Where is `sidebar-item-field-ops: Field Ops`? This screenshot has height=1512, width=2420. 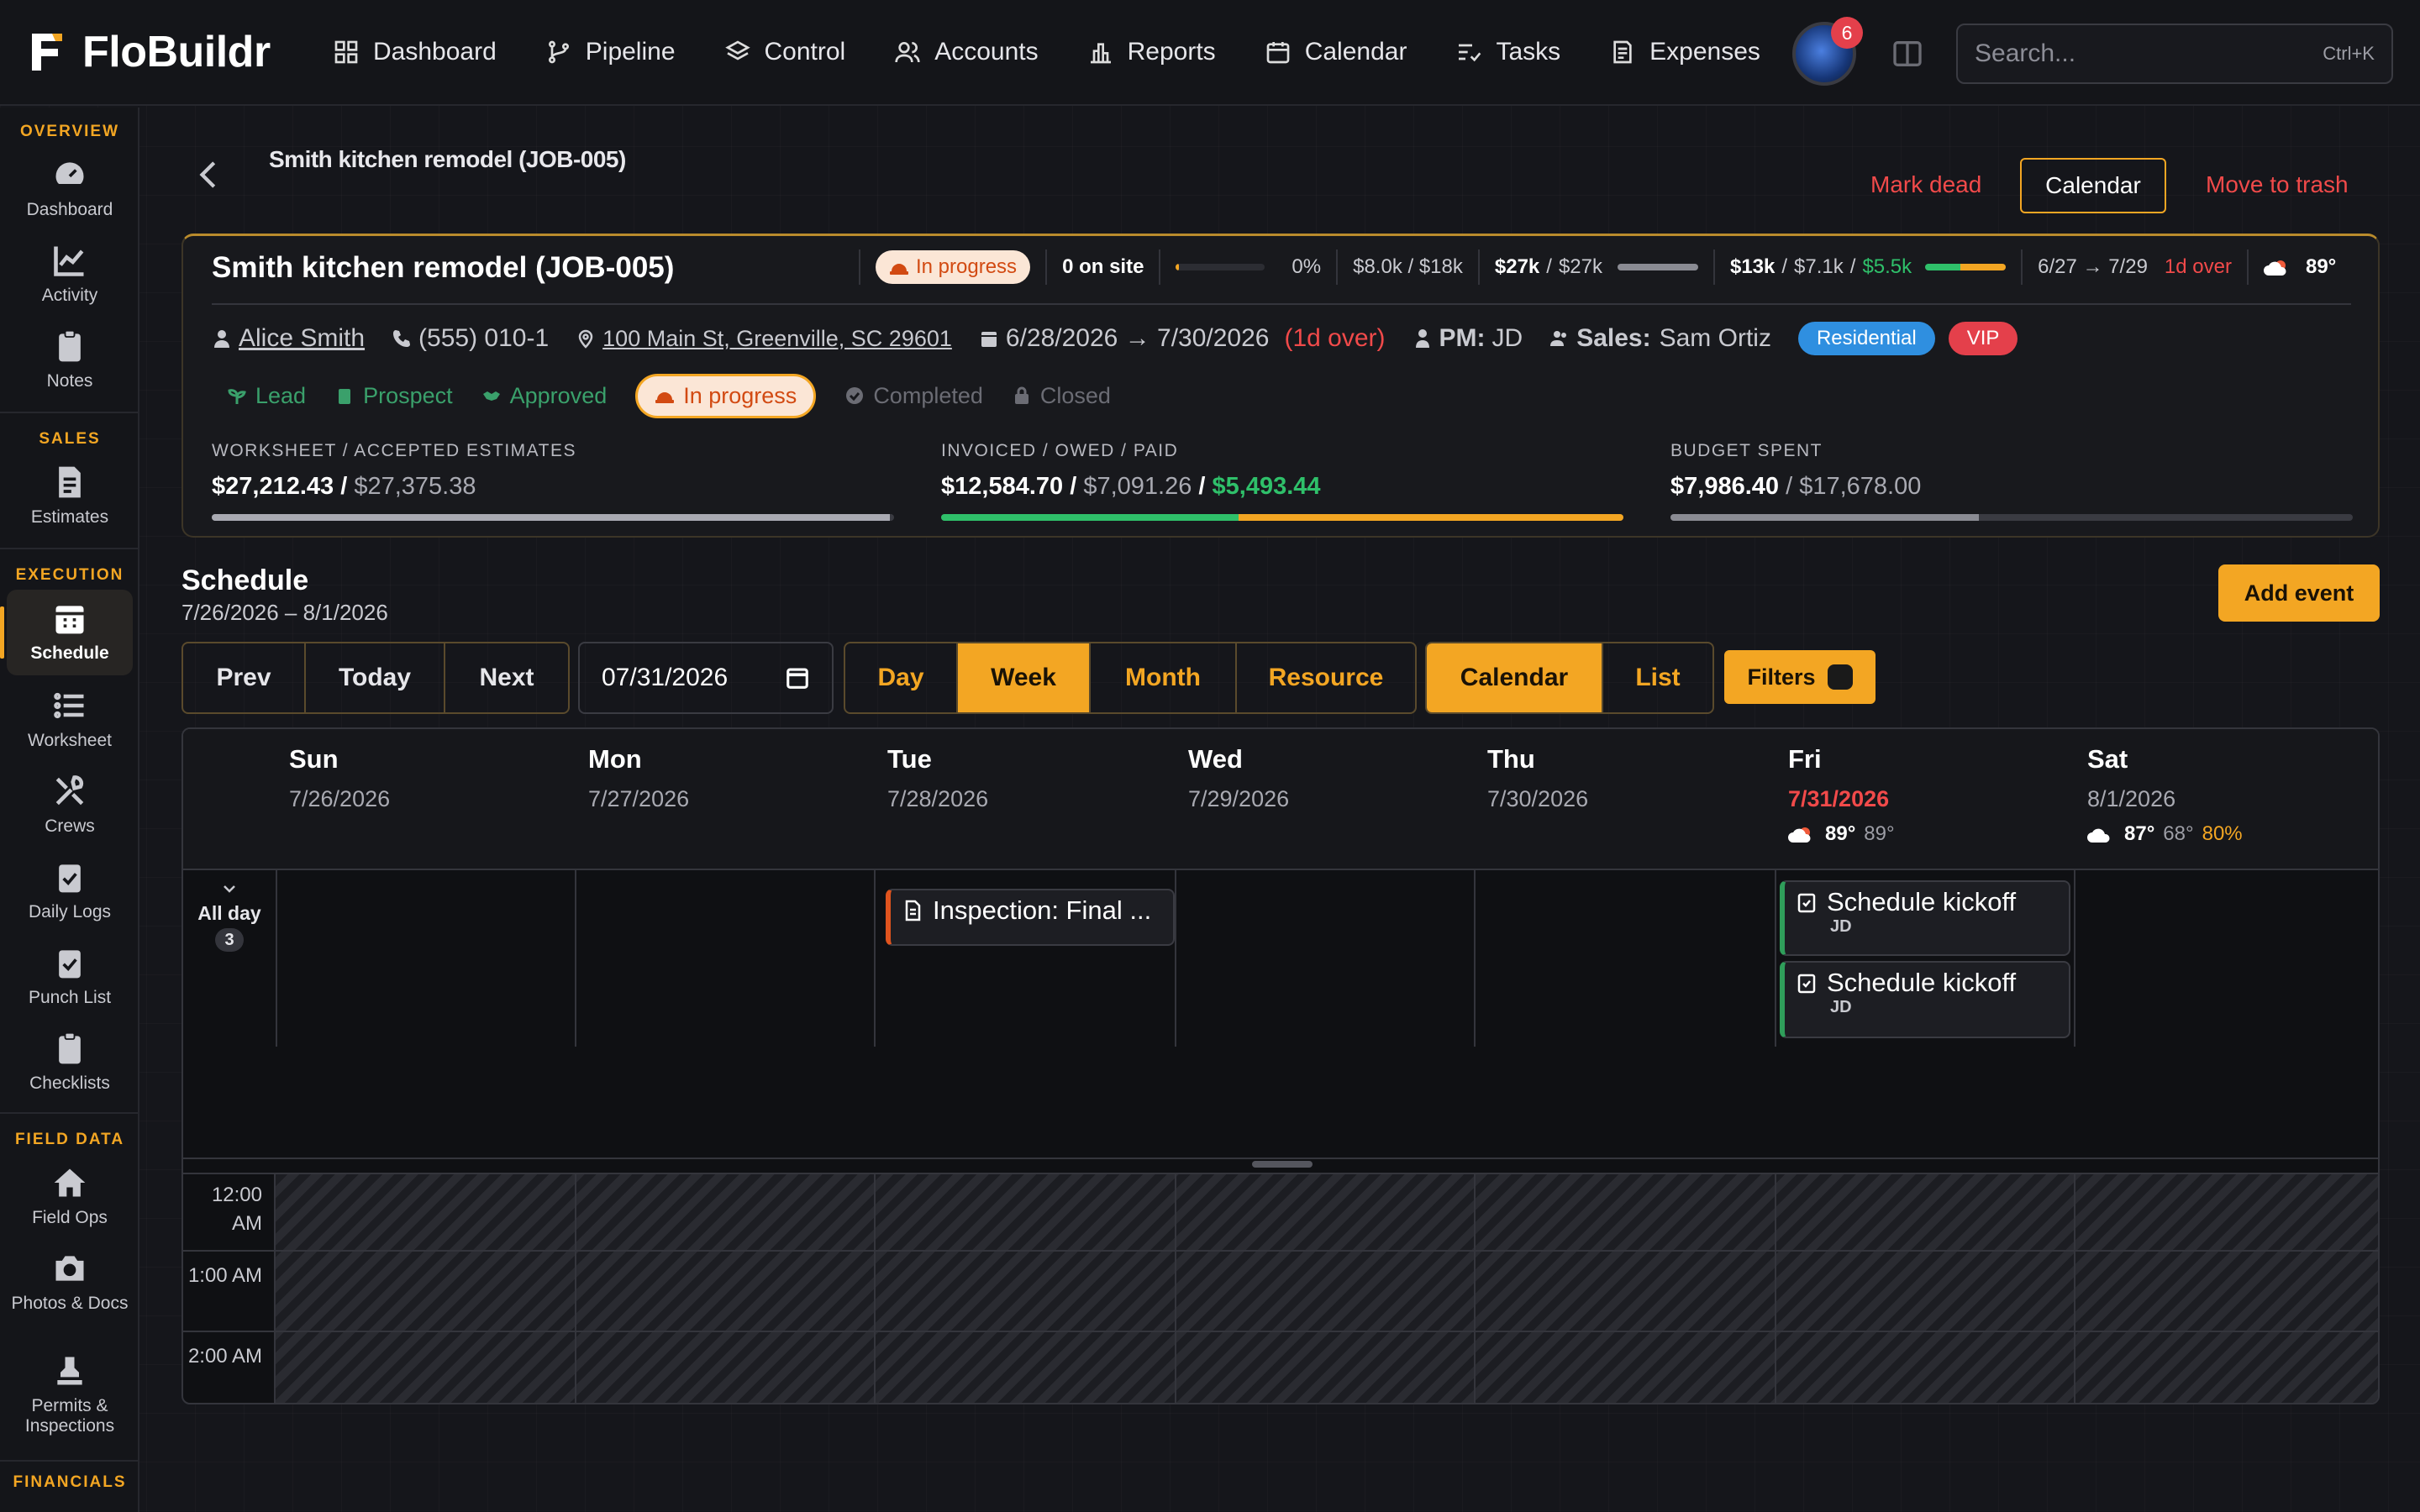 sidebar-item-field-ops: Field Ops is located at coordinates (70, 1196).